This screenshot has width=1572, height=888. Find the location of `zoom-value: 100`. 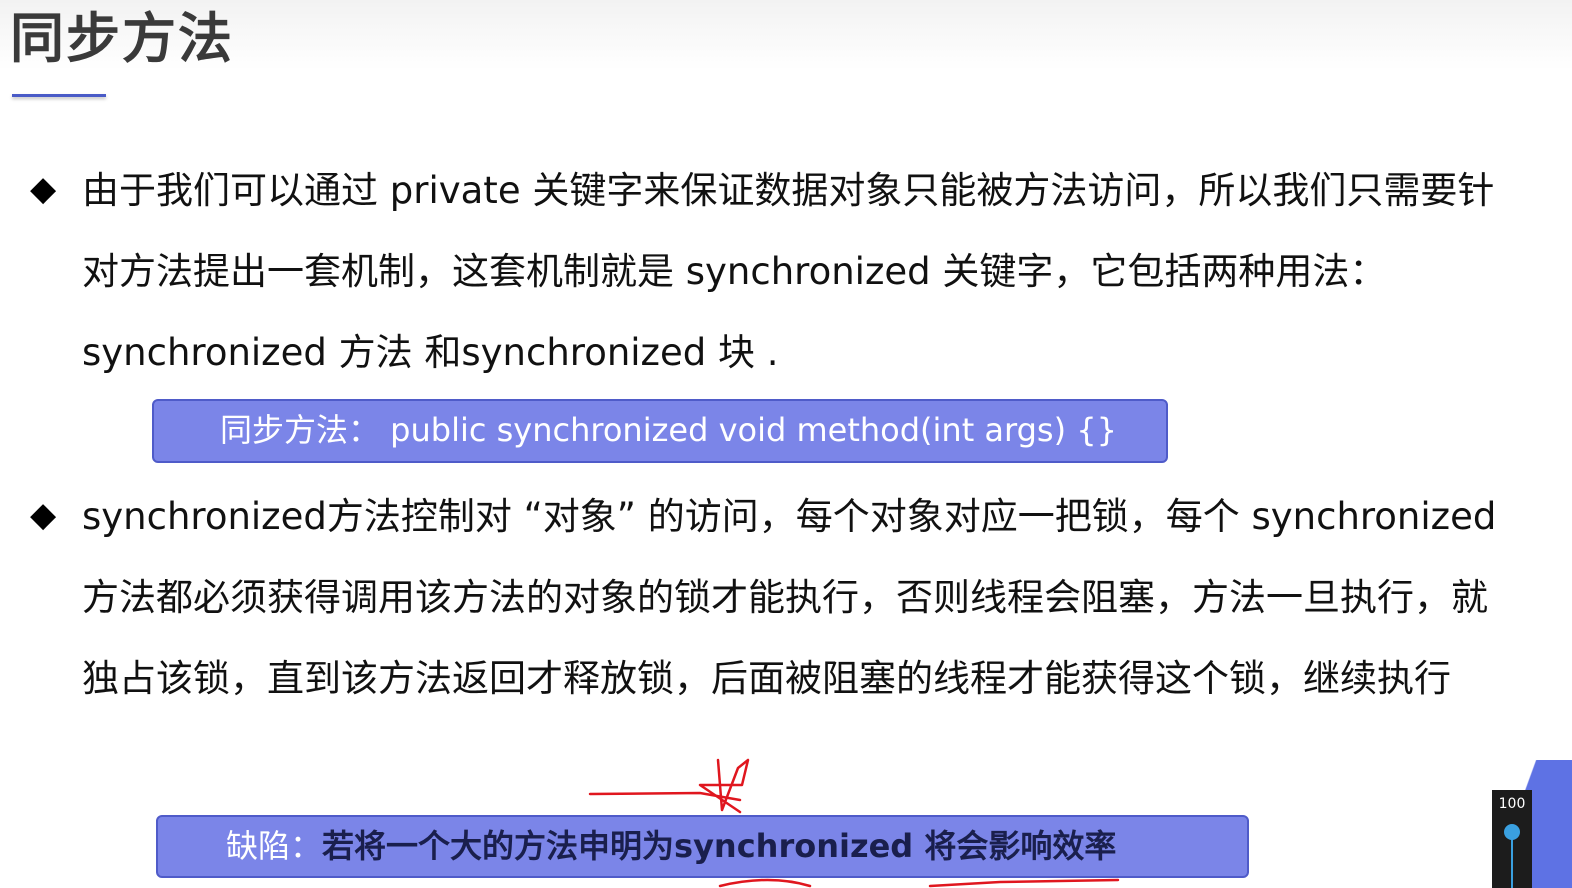

zoom-value: 100 is located at coordinates (1512, 804).